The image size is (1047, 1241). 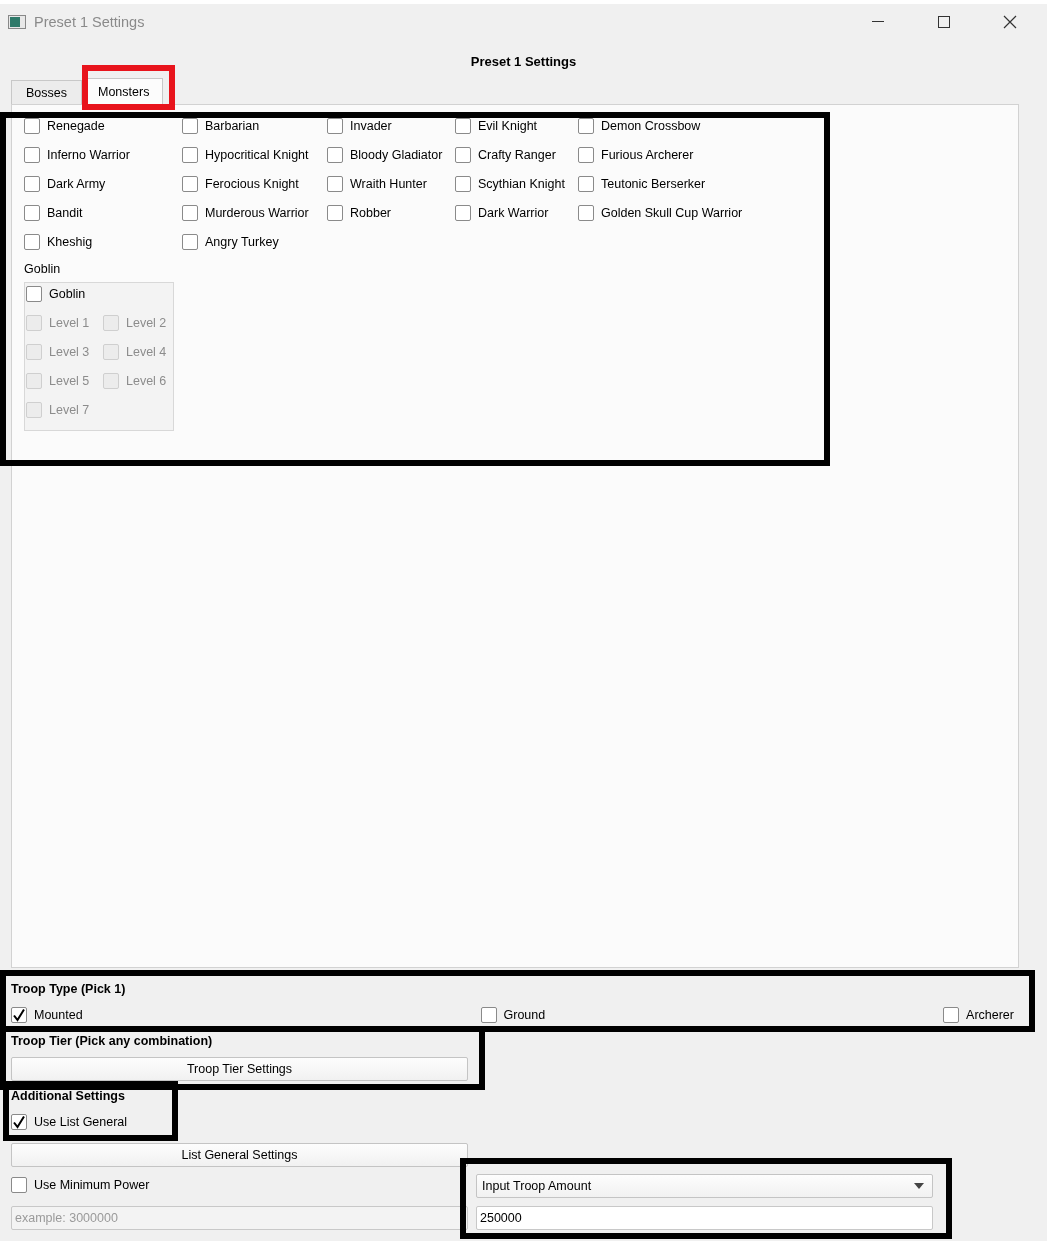 I want to click on monster-checkbox: Wraith Hunter, so click(x=377, y=184).